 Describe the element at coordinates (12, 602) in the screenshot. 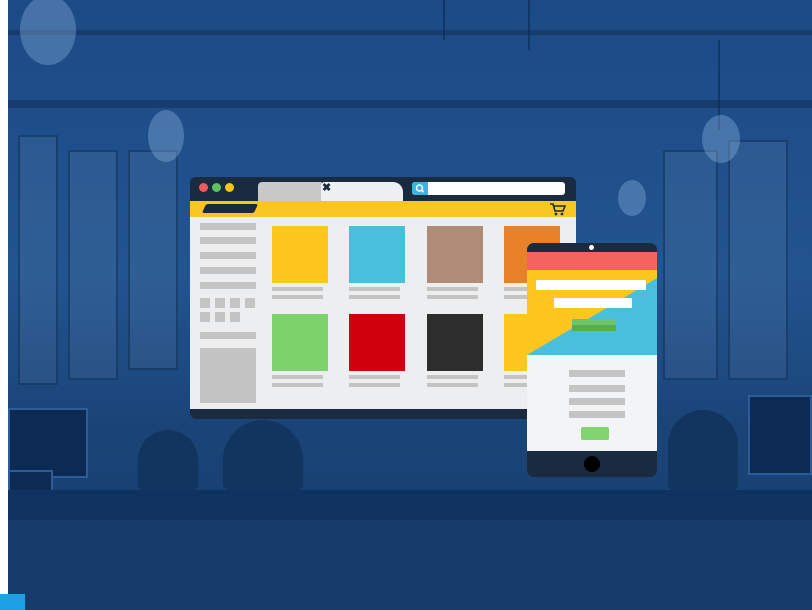

I see `corner-badge` at that location.